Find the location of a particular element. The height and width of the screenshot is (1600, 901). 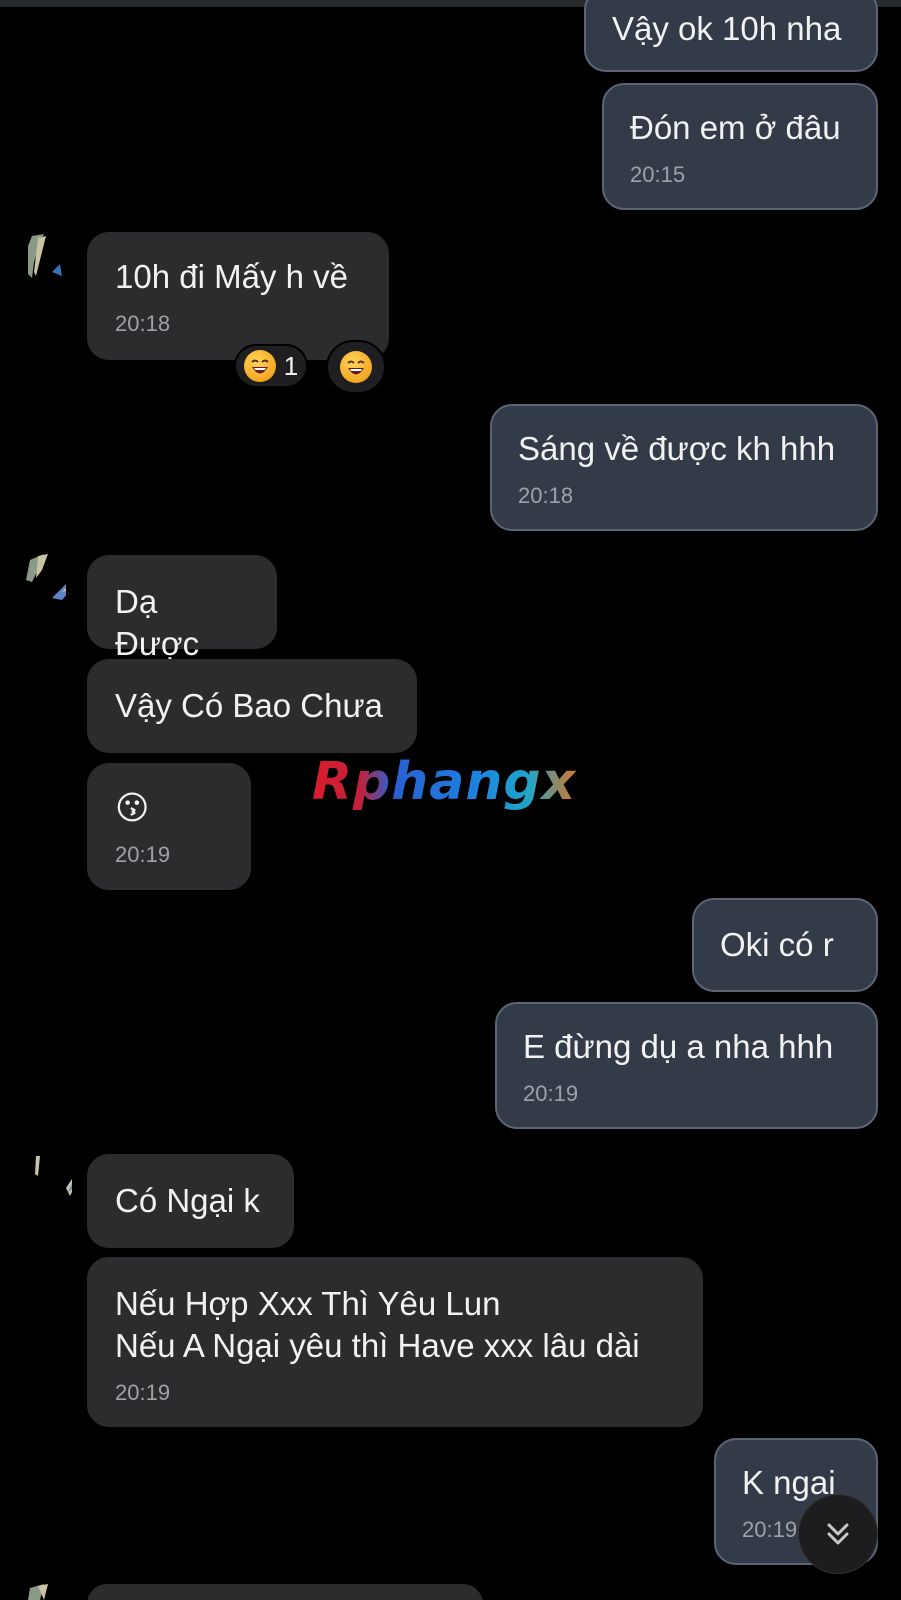

message-text: Sáng về được kh hhh is located at coordinates (677, 448).